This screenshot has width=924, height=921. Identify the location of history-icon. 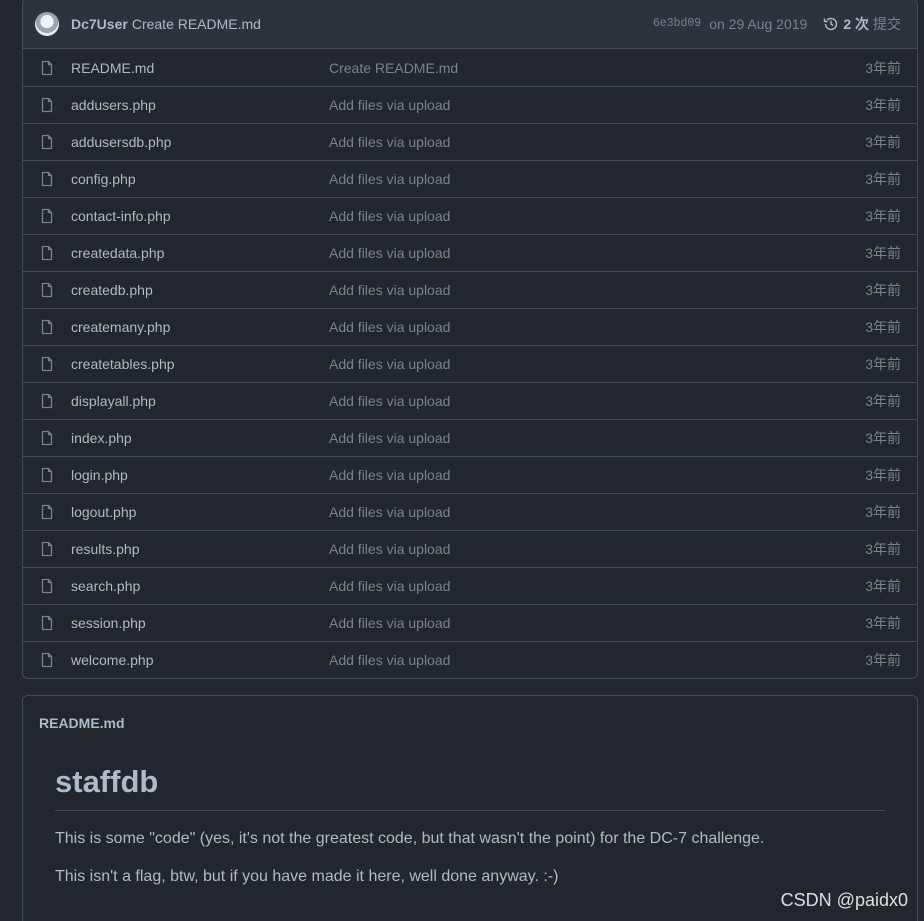
(831, 23).